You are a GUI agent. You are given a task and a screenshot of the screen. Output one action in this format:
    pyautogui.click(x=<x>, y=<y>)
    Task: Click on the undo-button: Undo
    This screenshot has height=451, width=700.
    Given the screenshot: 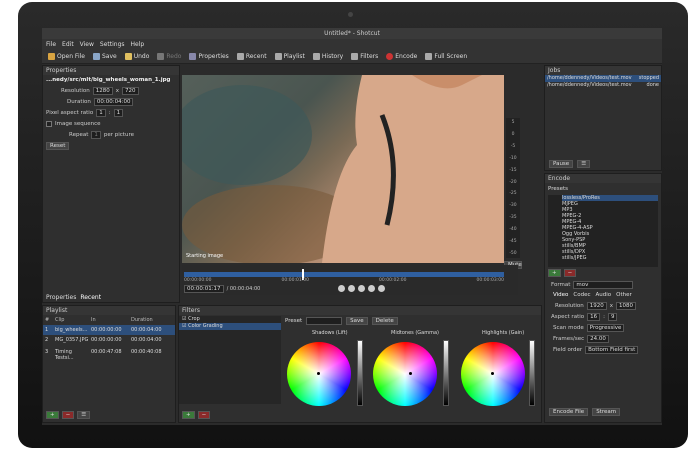 What is the action you would take?
    pyautogui.click(x=137, y=56)
    